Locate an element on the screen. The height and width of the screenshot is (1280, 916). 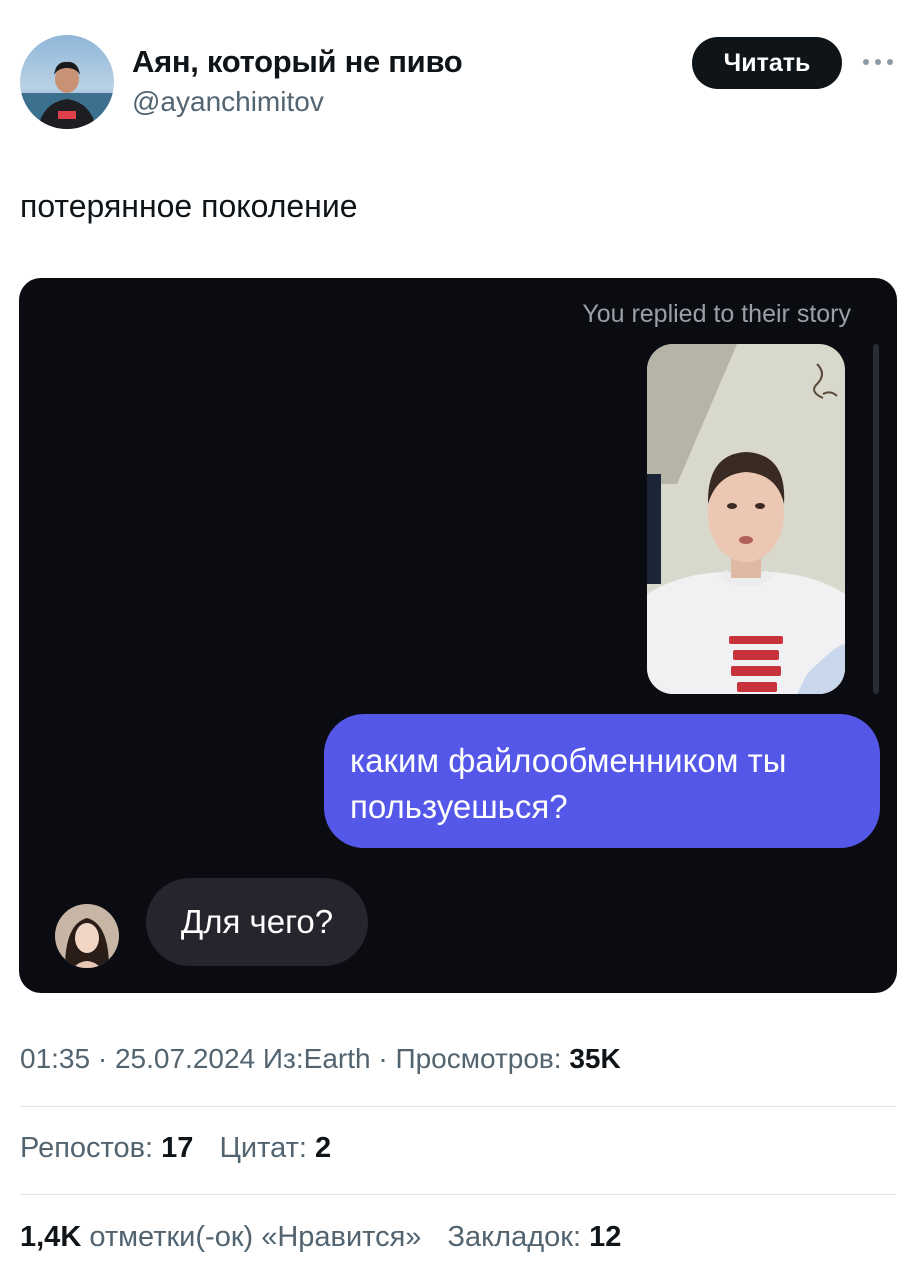
follow-button: Читать is located at coordinates (767, 63).